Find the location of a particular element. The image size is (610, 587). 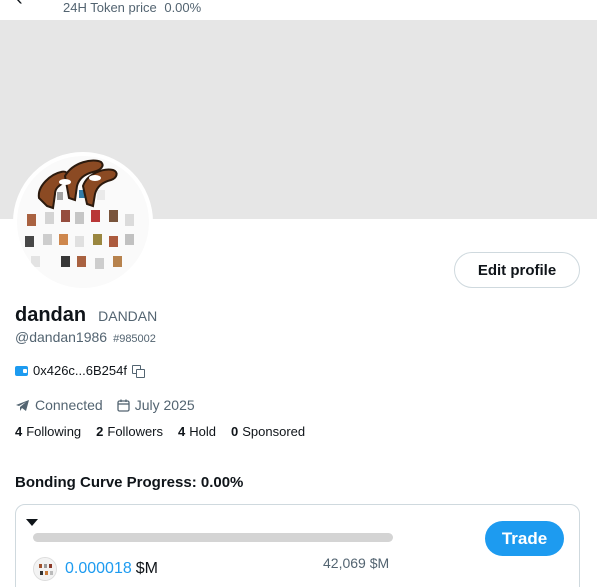

meta-row: Connected July 2025 is located at coordinates (112, 405).